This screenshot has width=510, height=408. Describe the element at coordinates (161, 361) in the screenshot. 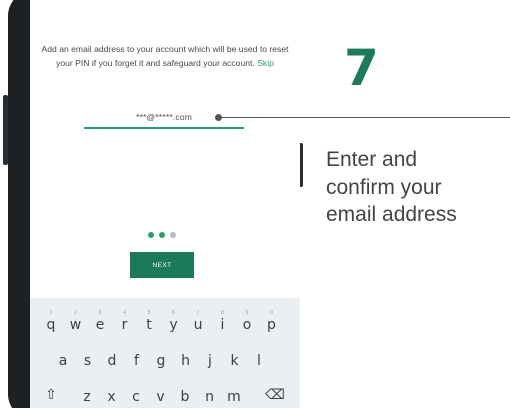

I see `key-label: g` at that location.